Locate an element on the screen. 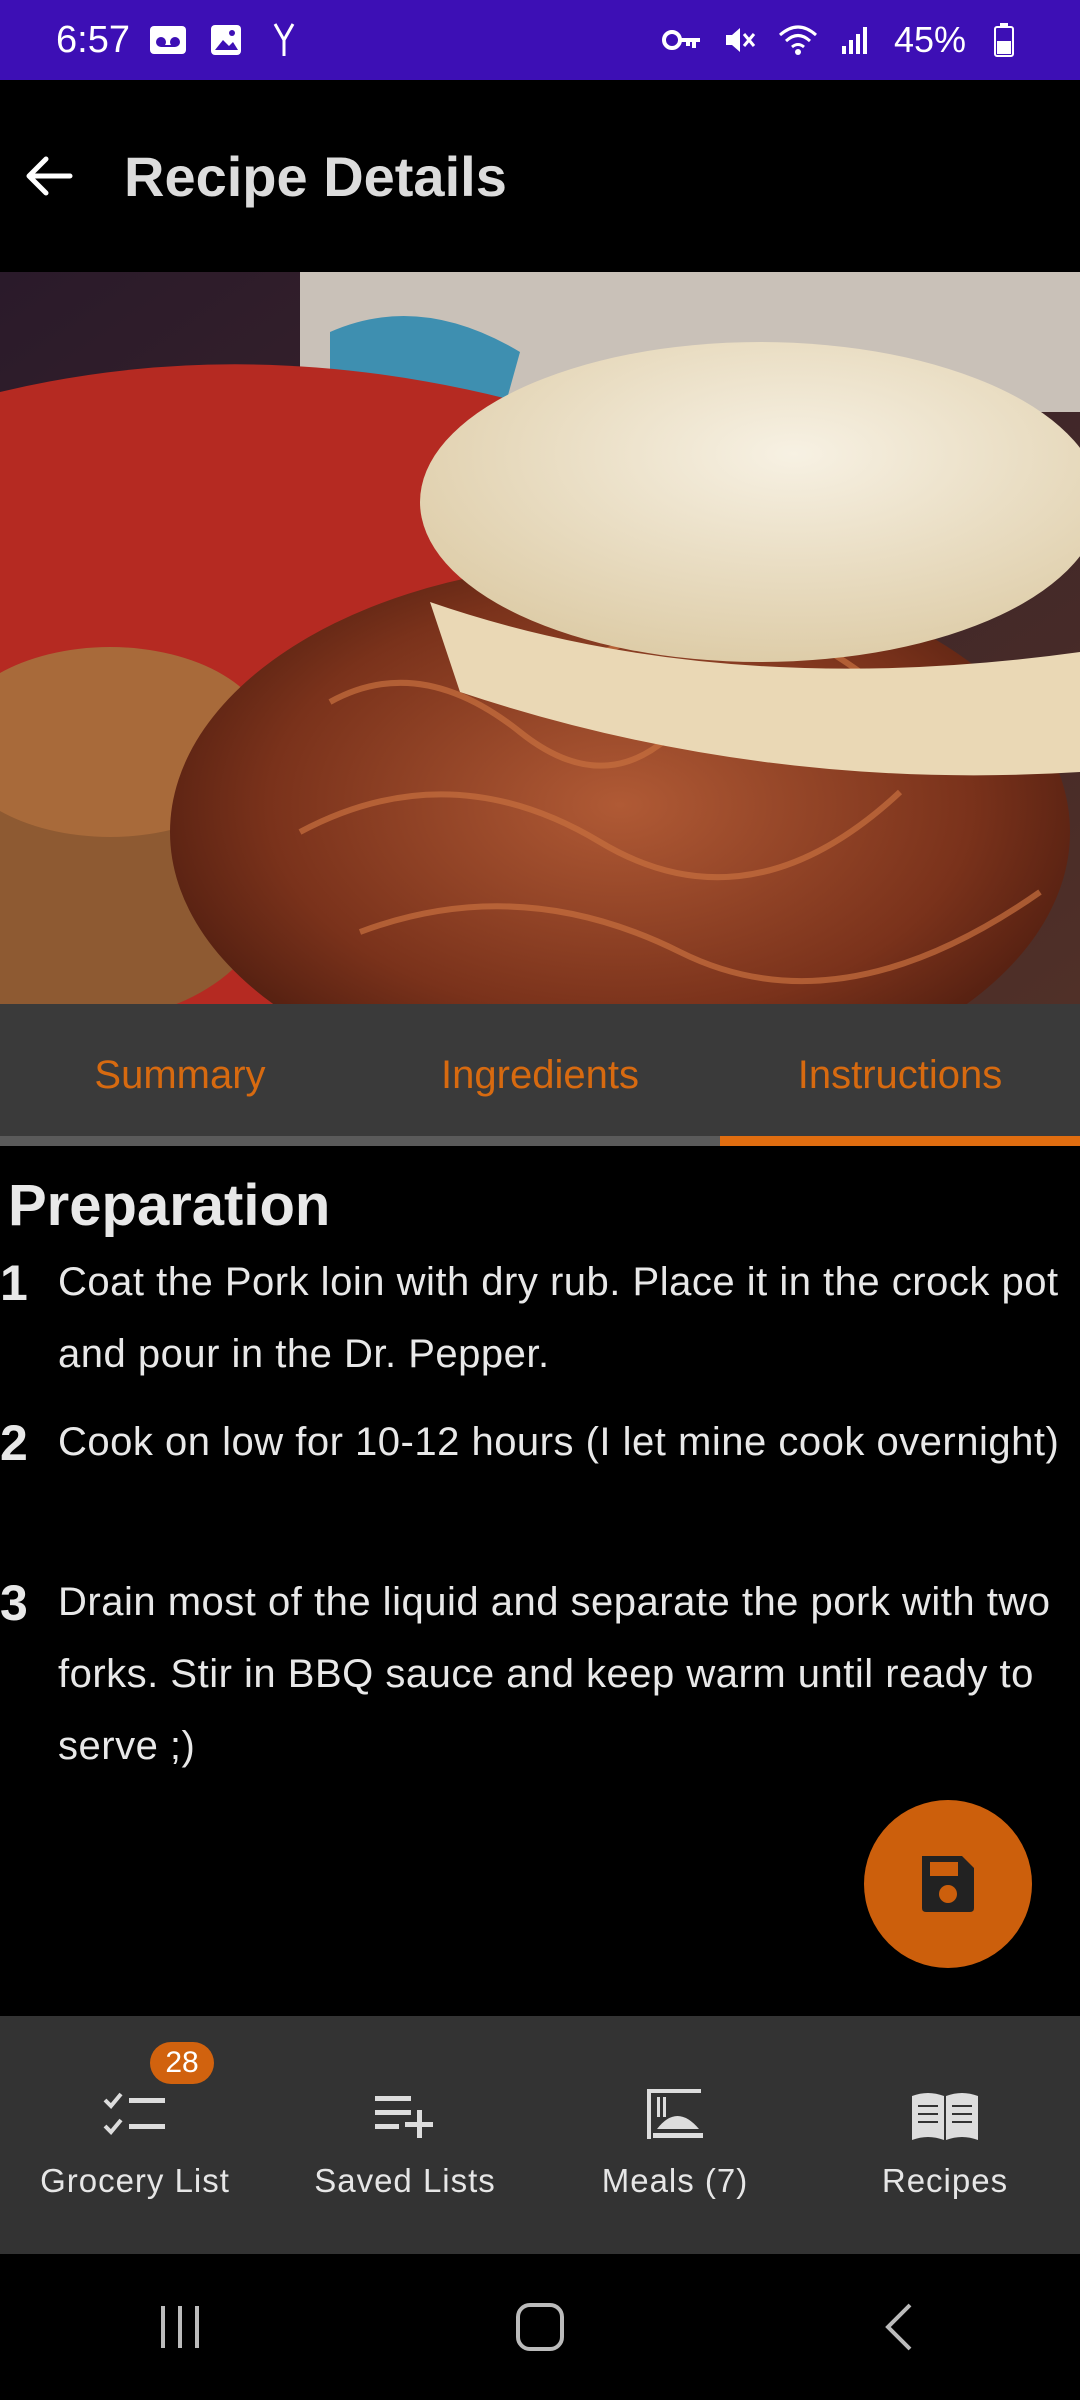 This screenshot has height=2400, width=1080. nav-grocery-list: 28 Grocery List is located at coordinates (135, 2135).